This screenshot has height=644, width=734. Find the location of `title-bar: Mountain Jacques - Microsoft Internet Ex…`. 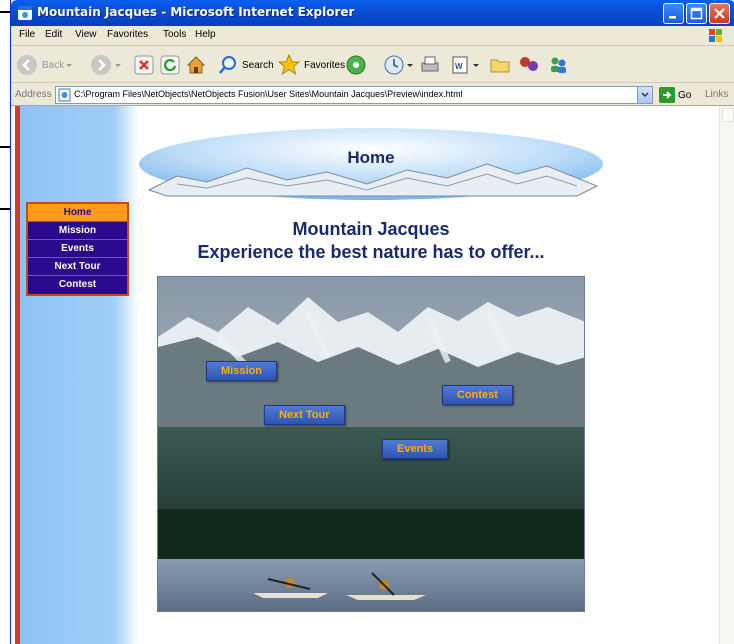

title-bar: Mountain Jacques - Microsoft Internet Ex… is located at coordinates (372, 13).